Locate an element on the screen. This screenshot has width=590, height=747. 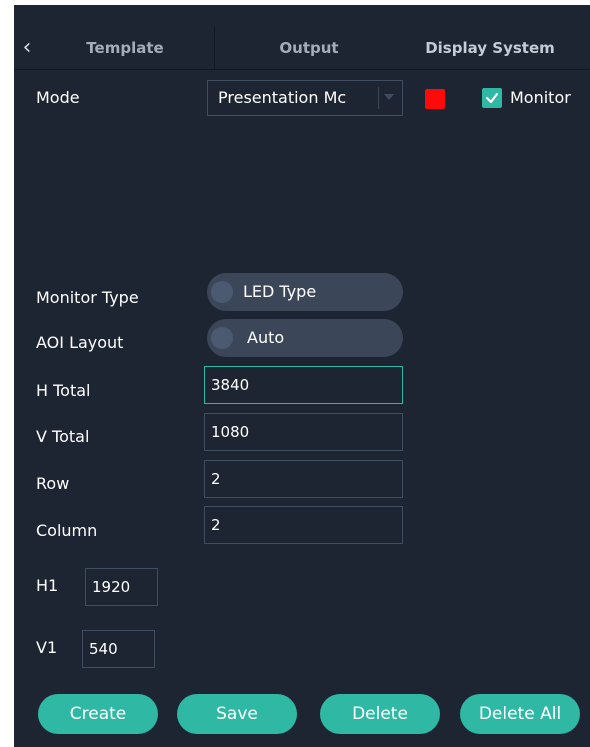
mode-select-value: Presentation Mc is located at coordinates (282, 97).